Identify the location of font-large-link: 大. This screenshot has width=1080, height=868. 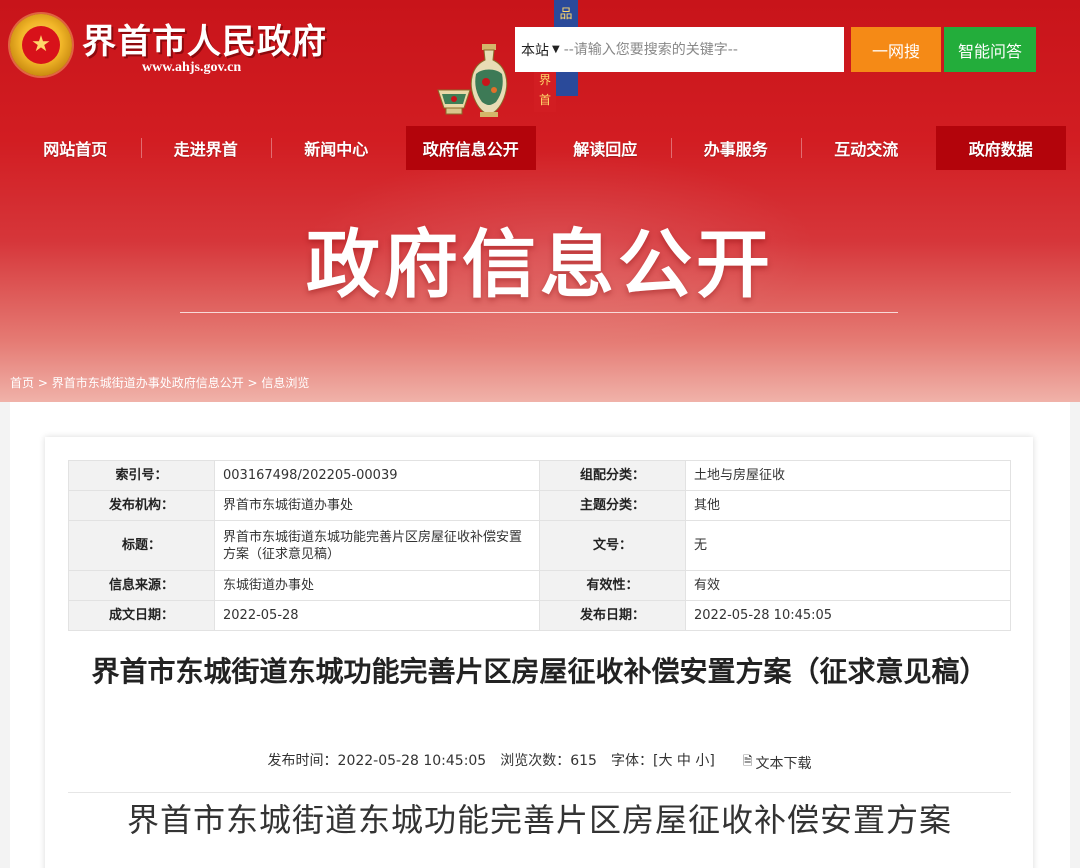
(665, 761).